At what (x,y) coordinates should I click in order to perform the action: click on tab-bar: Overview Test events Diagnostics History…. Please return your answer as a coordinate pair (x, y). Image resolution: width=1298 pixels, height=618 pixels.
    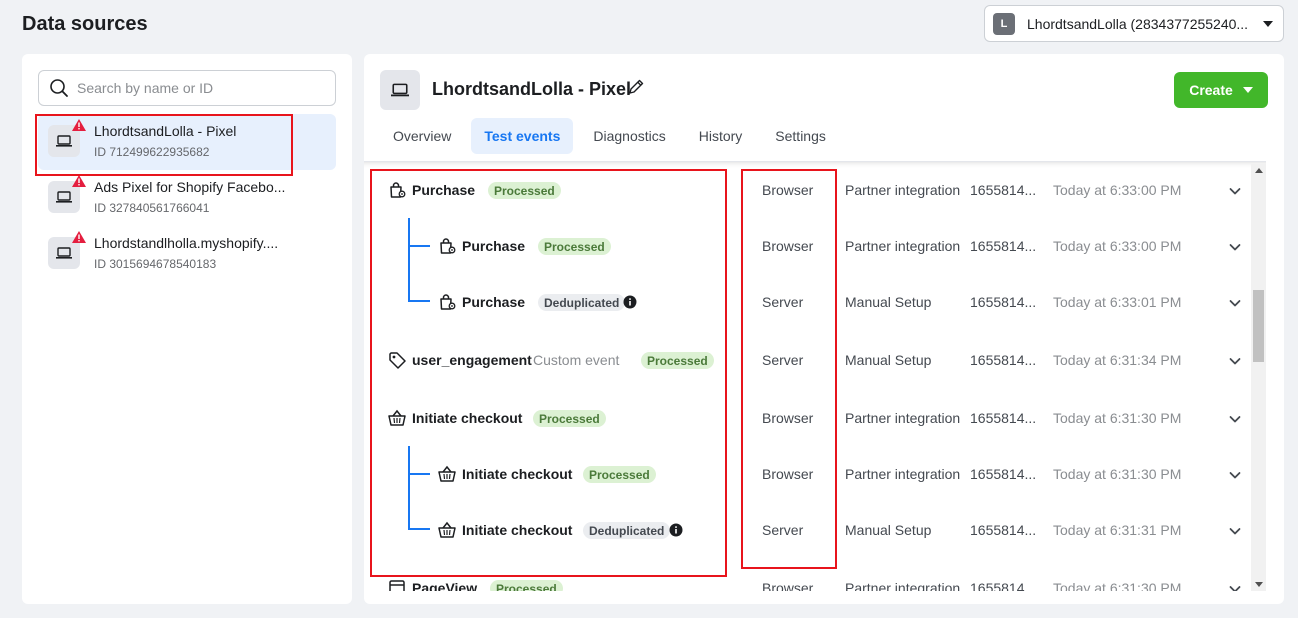
    Looking at the image, I should click on (613, 136).